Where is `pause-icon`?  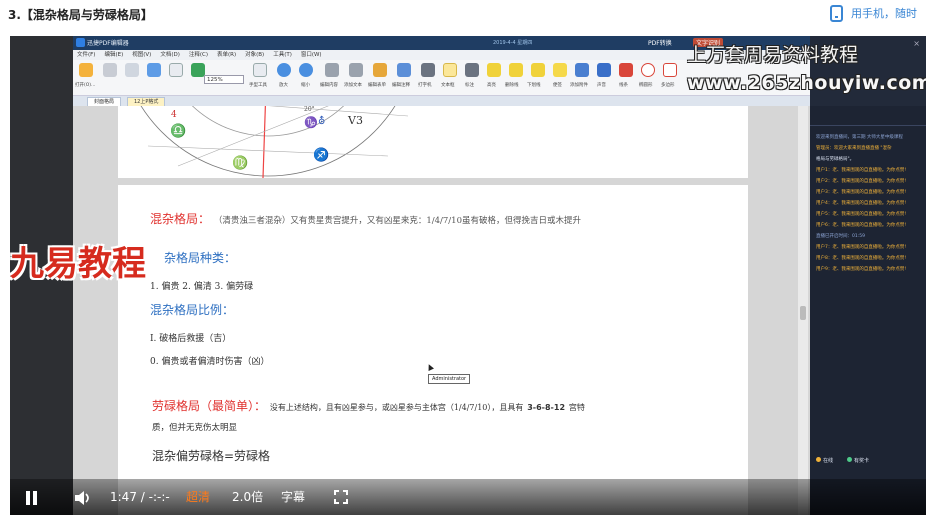 pause-icon is located at coordinates (32, 498).